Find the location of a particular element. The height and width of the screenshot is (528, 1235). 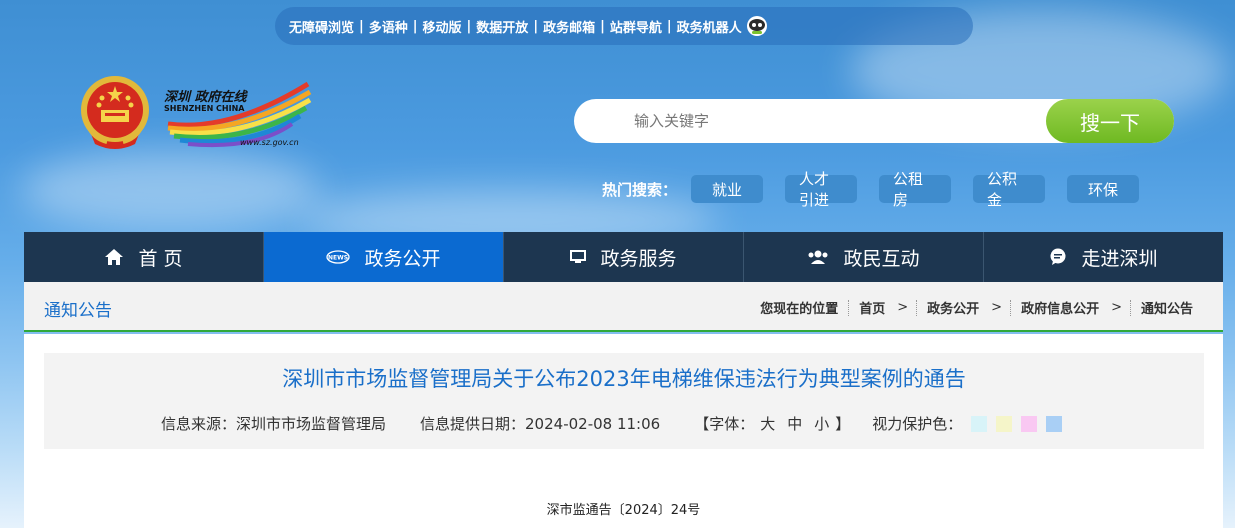

news-icon: NEWS is located at coordinates (338, 257).